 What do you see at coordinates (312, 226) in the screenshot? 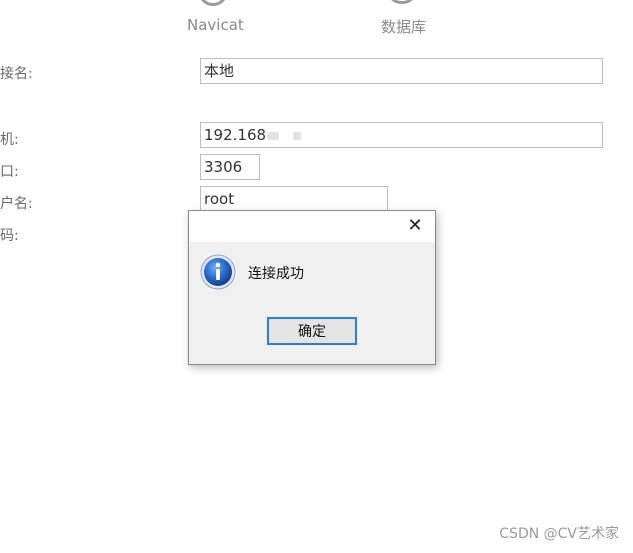
I see `dialog-titlebar: ✕` at bounding box center [312, 226].